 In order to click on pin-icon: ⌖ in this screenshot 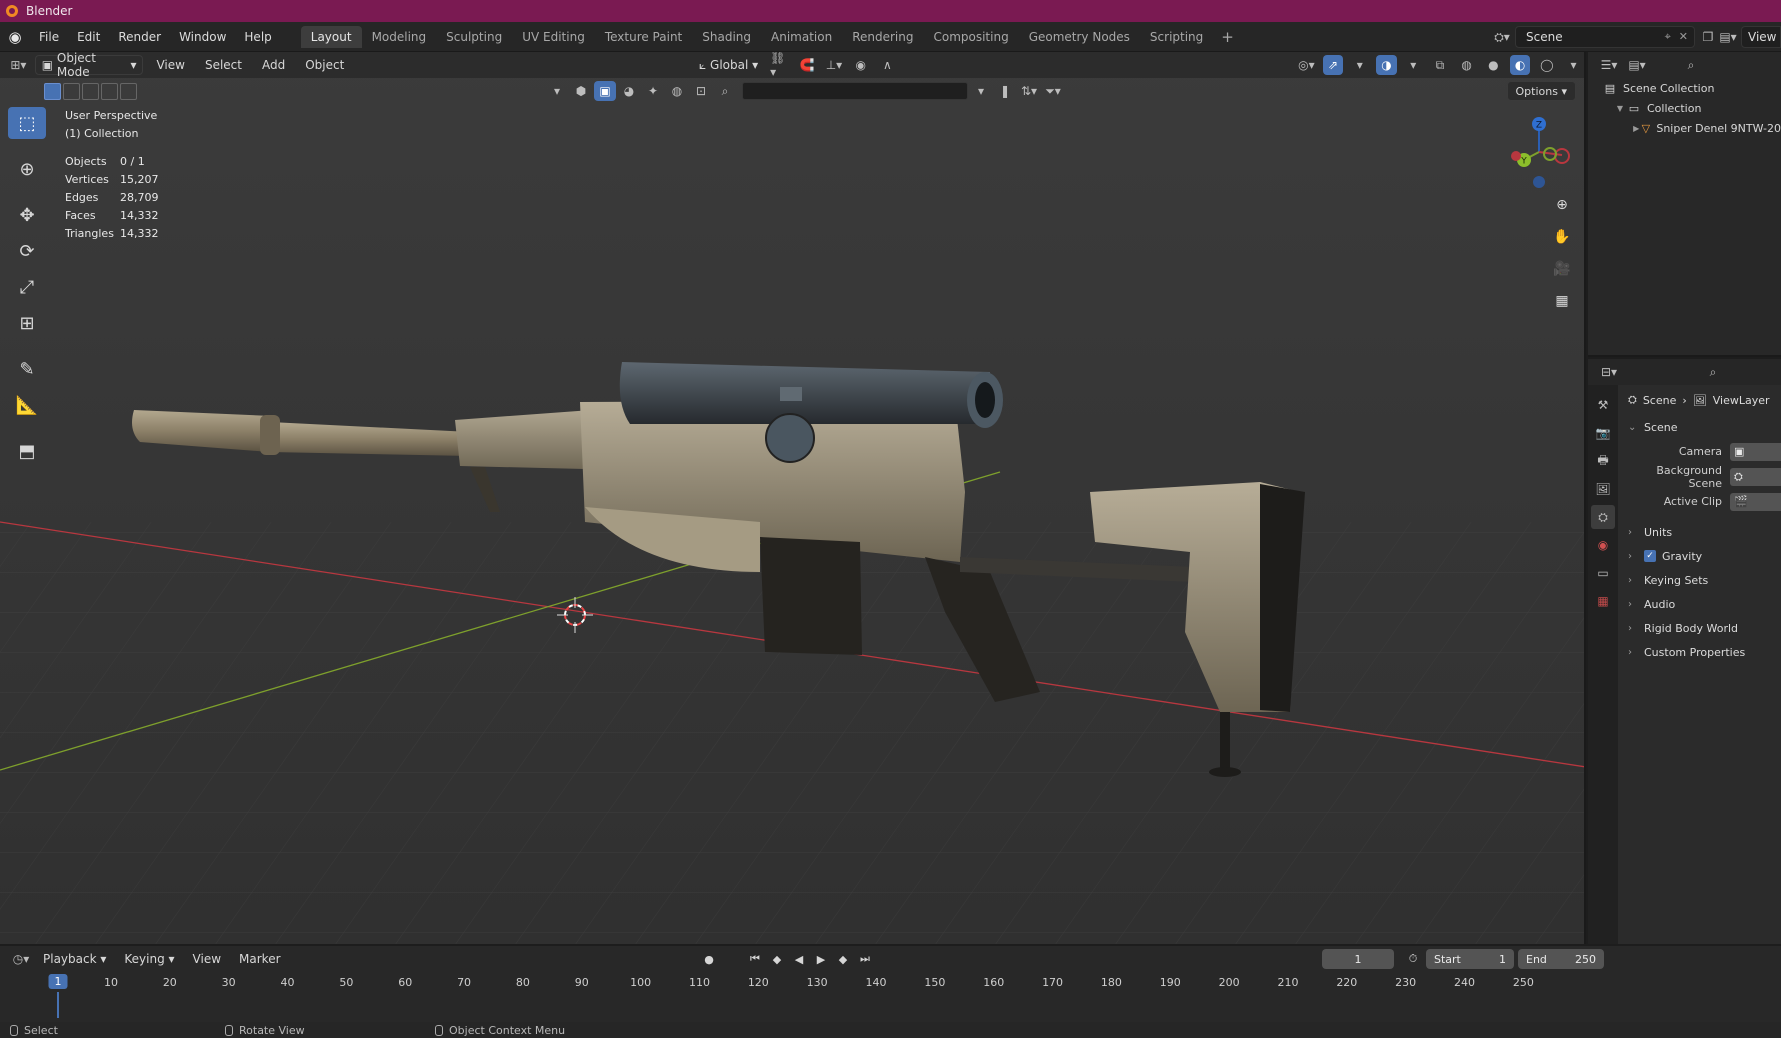, I will do `click(1668, 37)`.